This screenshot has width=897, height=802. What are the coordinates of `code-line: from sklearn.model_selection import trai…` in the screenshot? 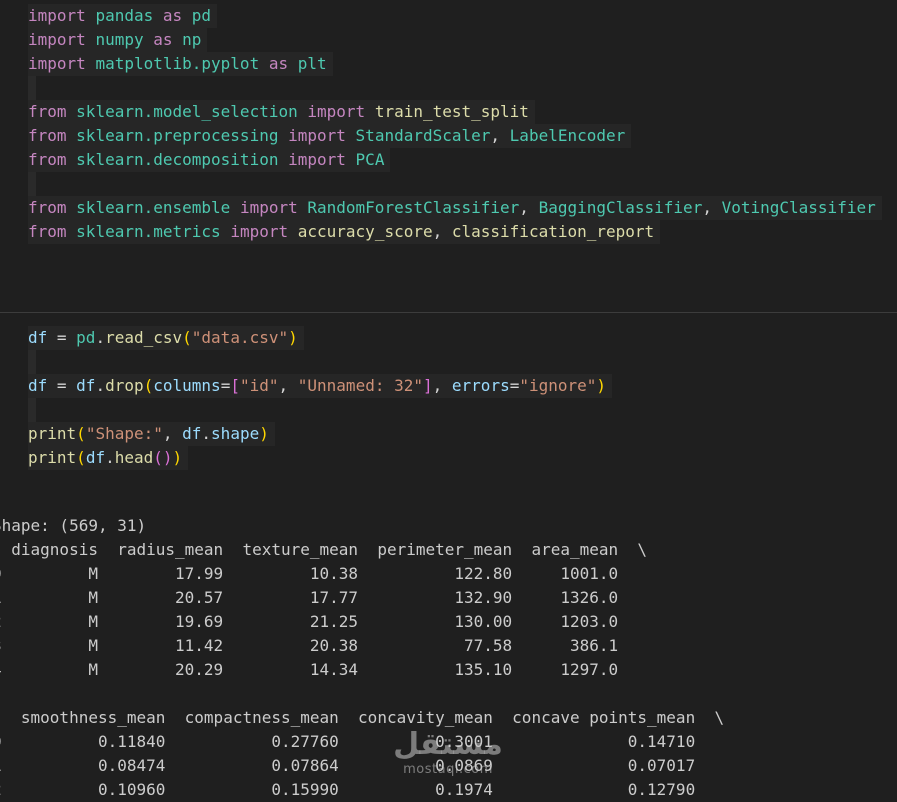 It's located at (281, 112).